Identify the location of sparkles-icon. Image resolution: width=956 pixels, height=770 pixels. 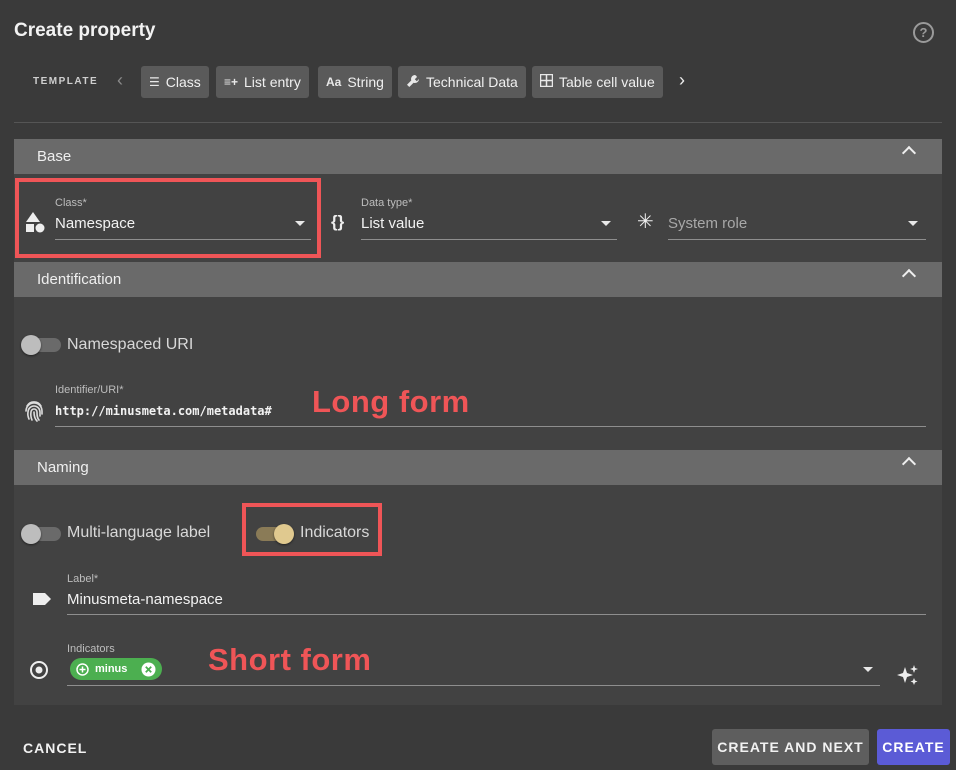
(908, 677).